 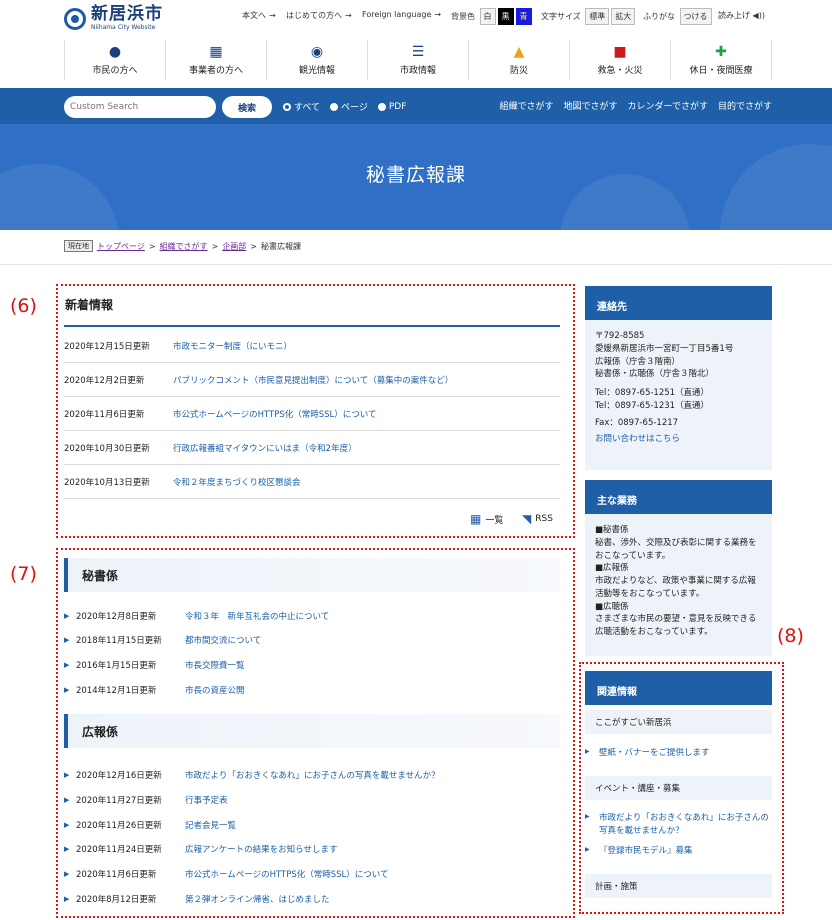 I want to click on news-rss-link: ◥ RSS, so click(x=537, y=519).